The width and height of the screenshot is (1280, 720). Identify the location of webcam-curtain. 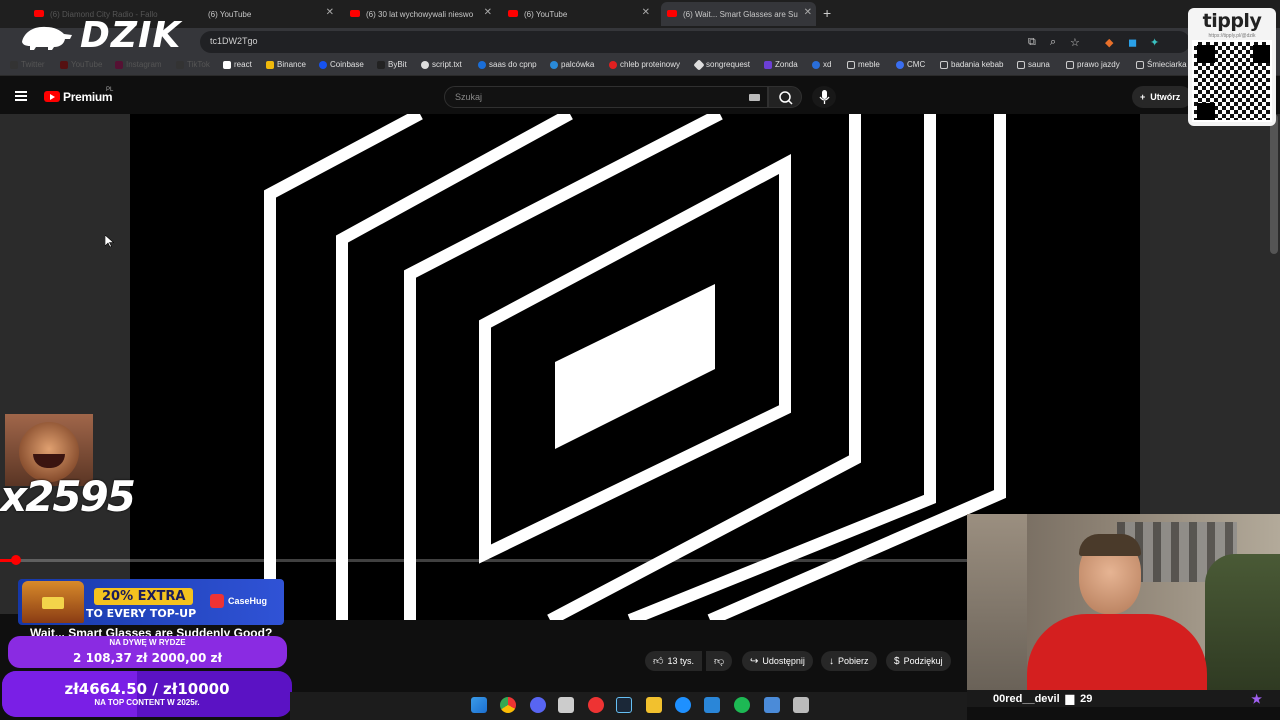
(997, 602).